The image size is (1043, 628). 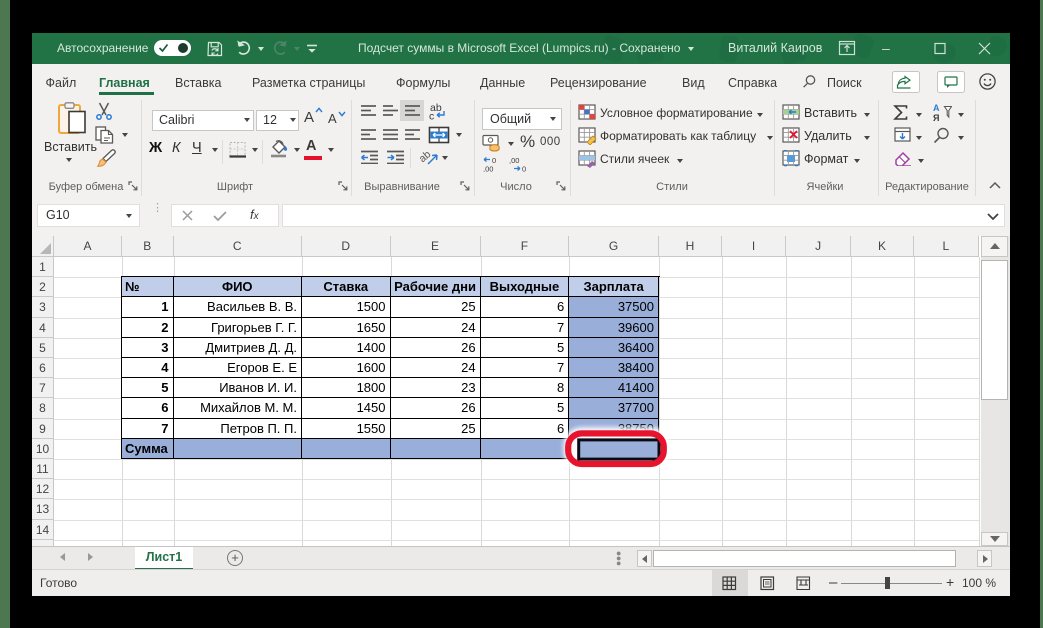 I want to click on svg-text: c, so click(x=431, y=116).